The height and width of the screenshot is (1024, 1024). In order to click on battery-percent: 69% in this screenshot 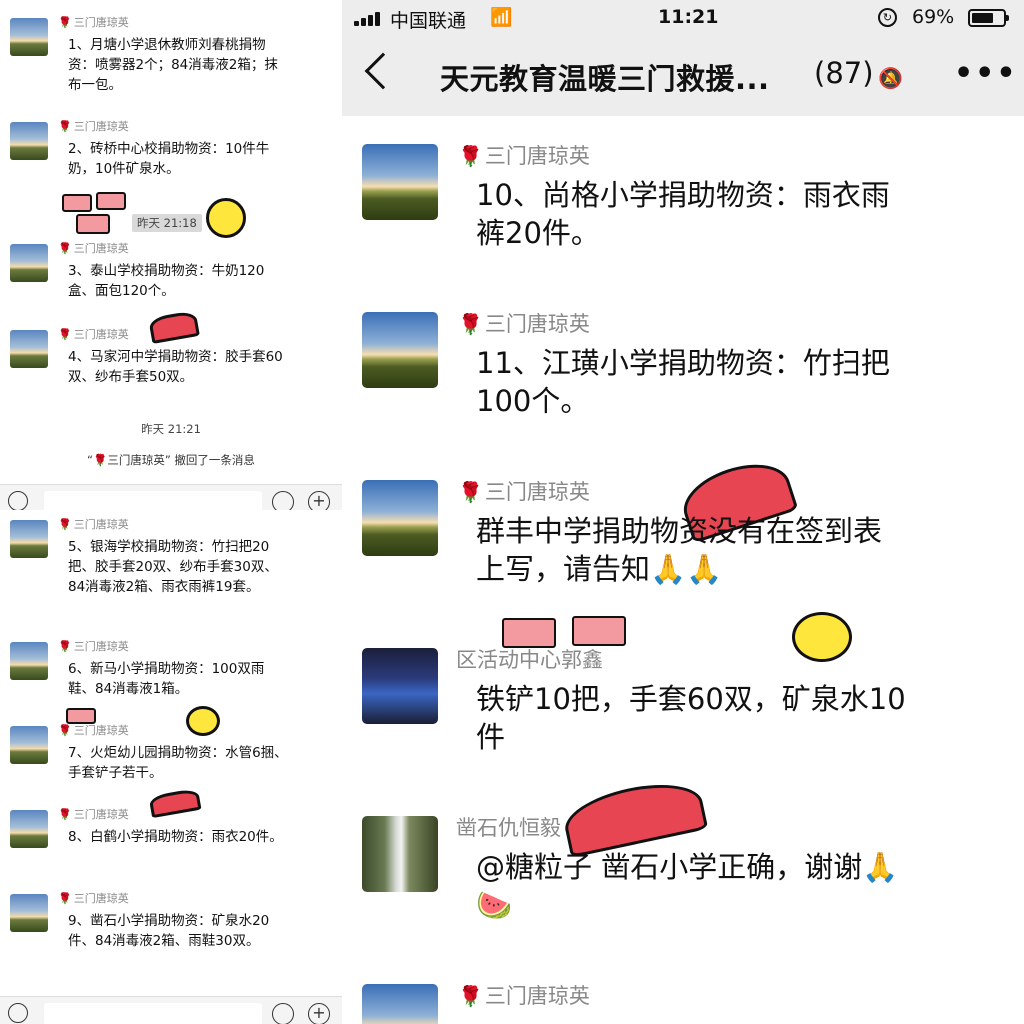, I will do `click(933, 17)`.